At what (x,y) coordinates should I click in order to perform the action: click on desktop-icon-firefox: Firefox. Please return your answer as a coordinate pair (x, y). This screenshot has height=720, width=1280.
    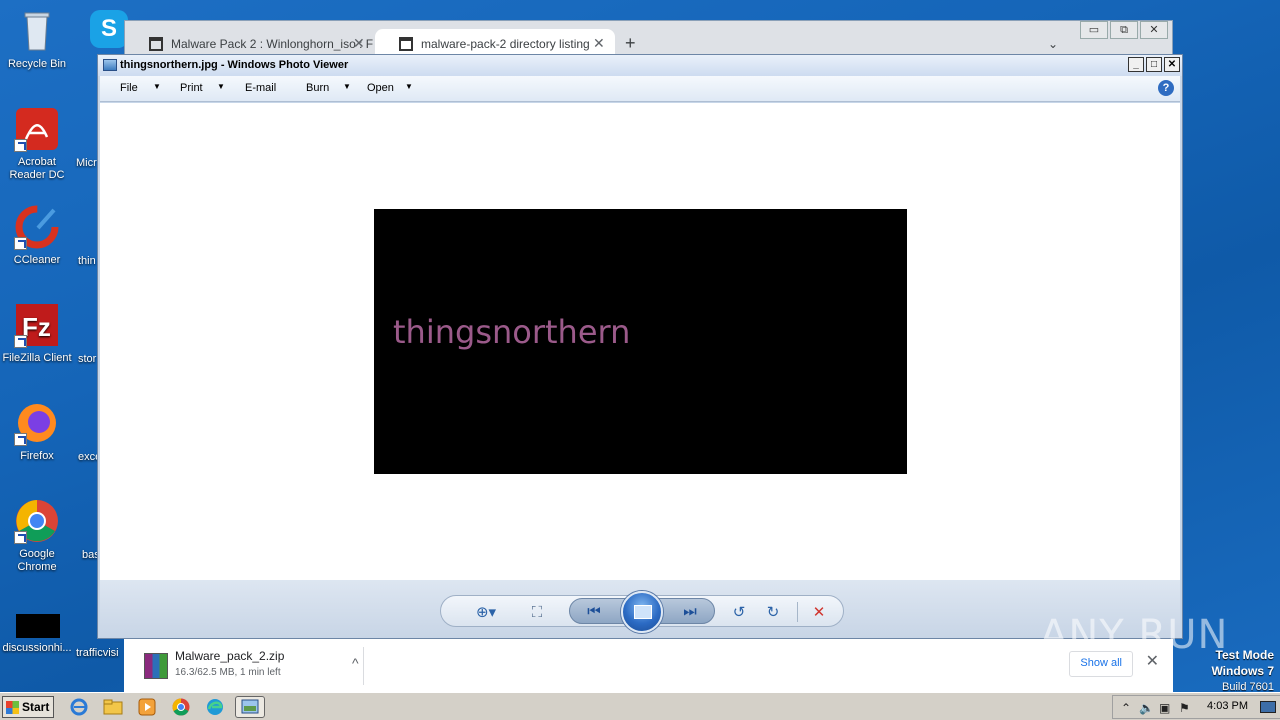
    Looking at the image, I should click on (37, 431).